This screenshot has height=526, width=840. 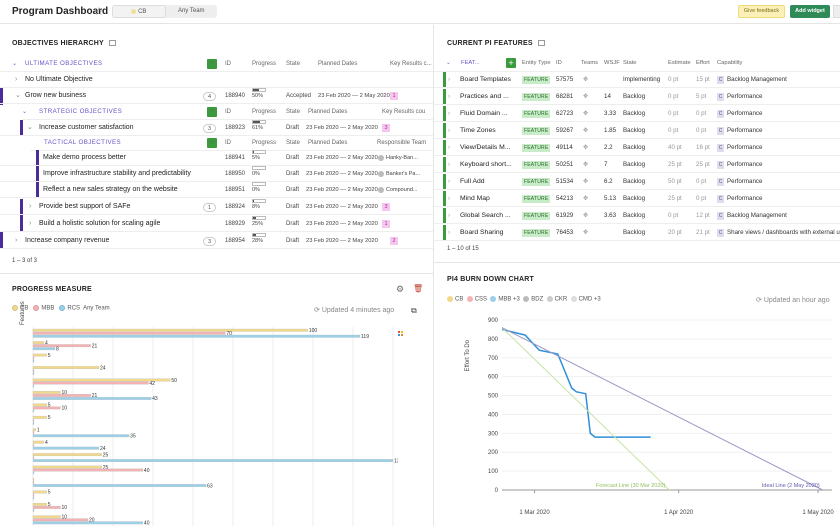 I want to click on settings-icon: ⚙, so click(x=400, y=289).